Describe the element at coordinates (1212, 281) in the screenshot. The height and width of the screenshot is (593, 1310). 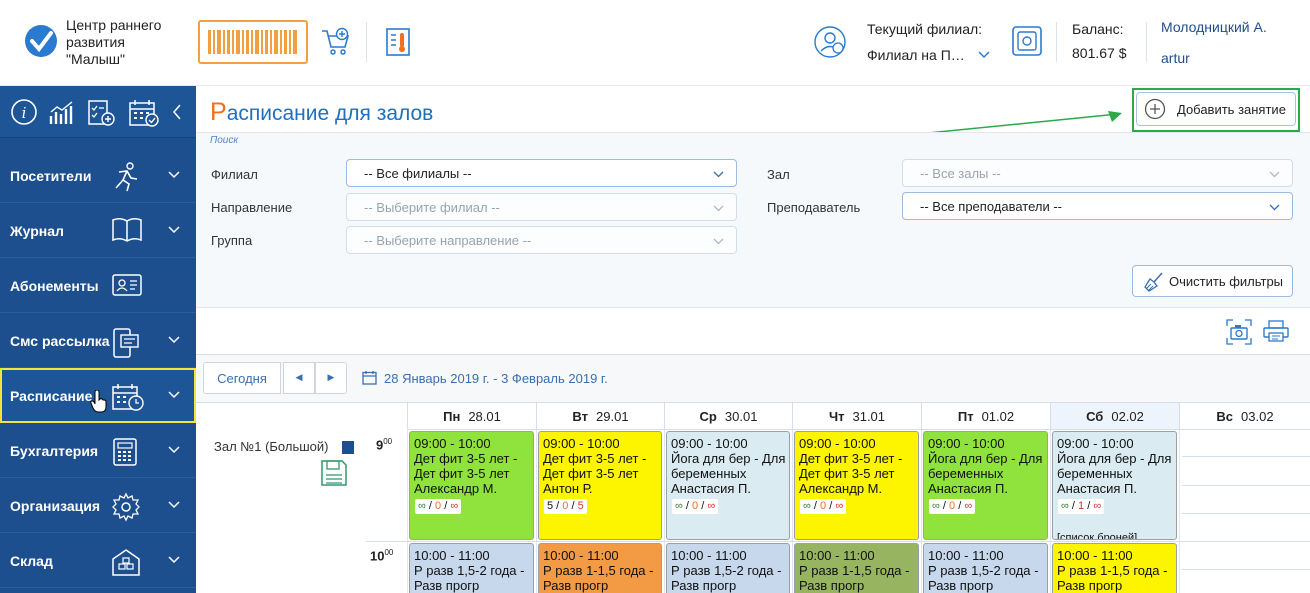
I see `clear-filters-button: Очистить фильтры` at that location.